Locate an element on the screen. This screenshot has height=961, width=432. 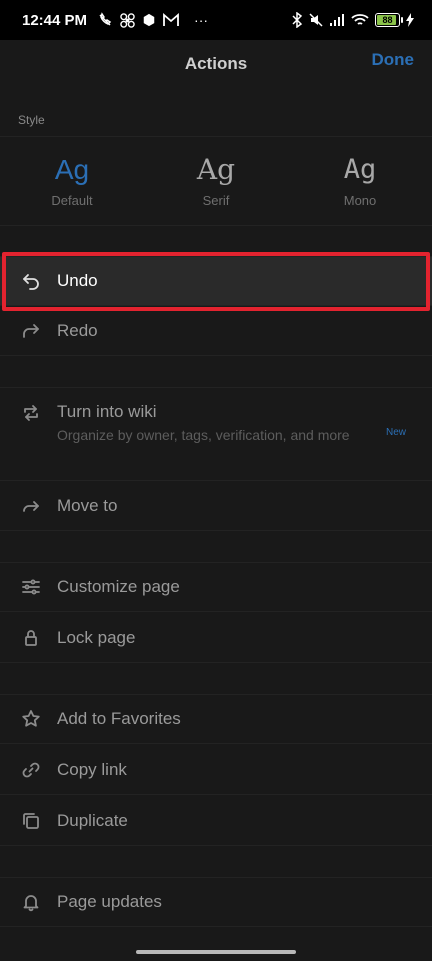
status-bar: 12:44 PM ··· 88 is located at coordinates (216, 20).